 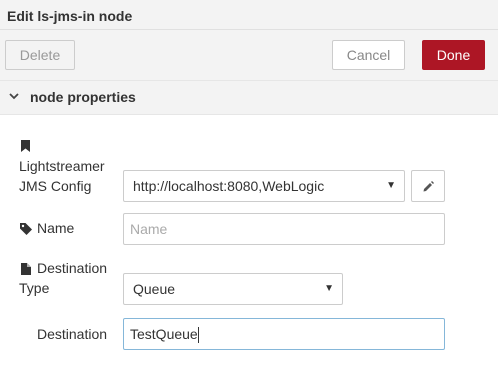 I want to click on destination-value: TestQueue, so click(x=164, y=334).